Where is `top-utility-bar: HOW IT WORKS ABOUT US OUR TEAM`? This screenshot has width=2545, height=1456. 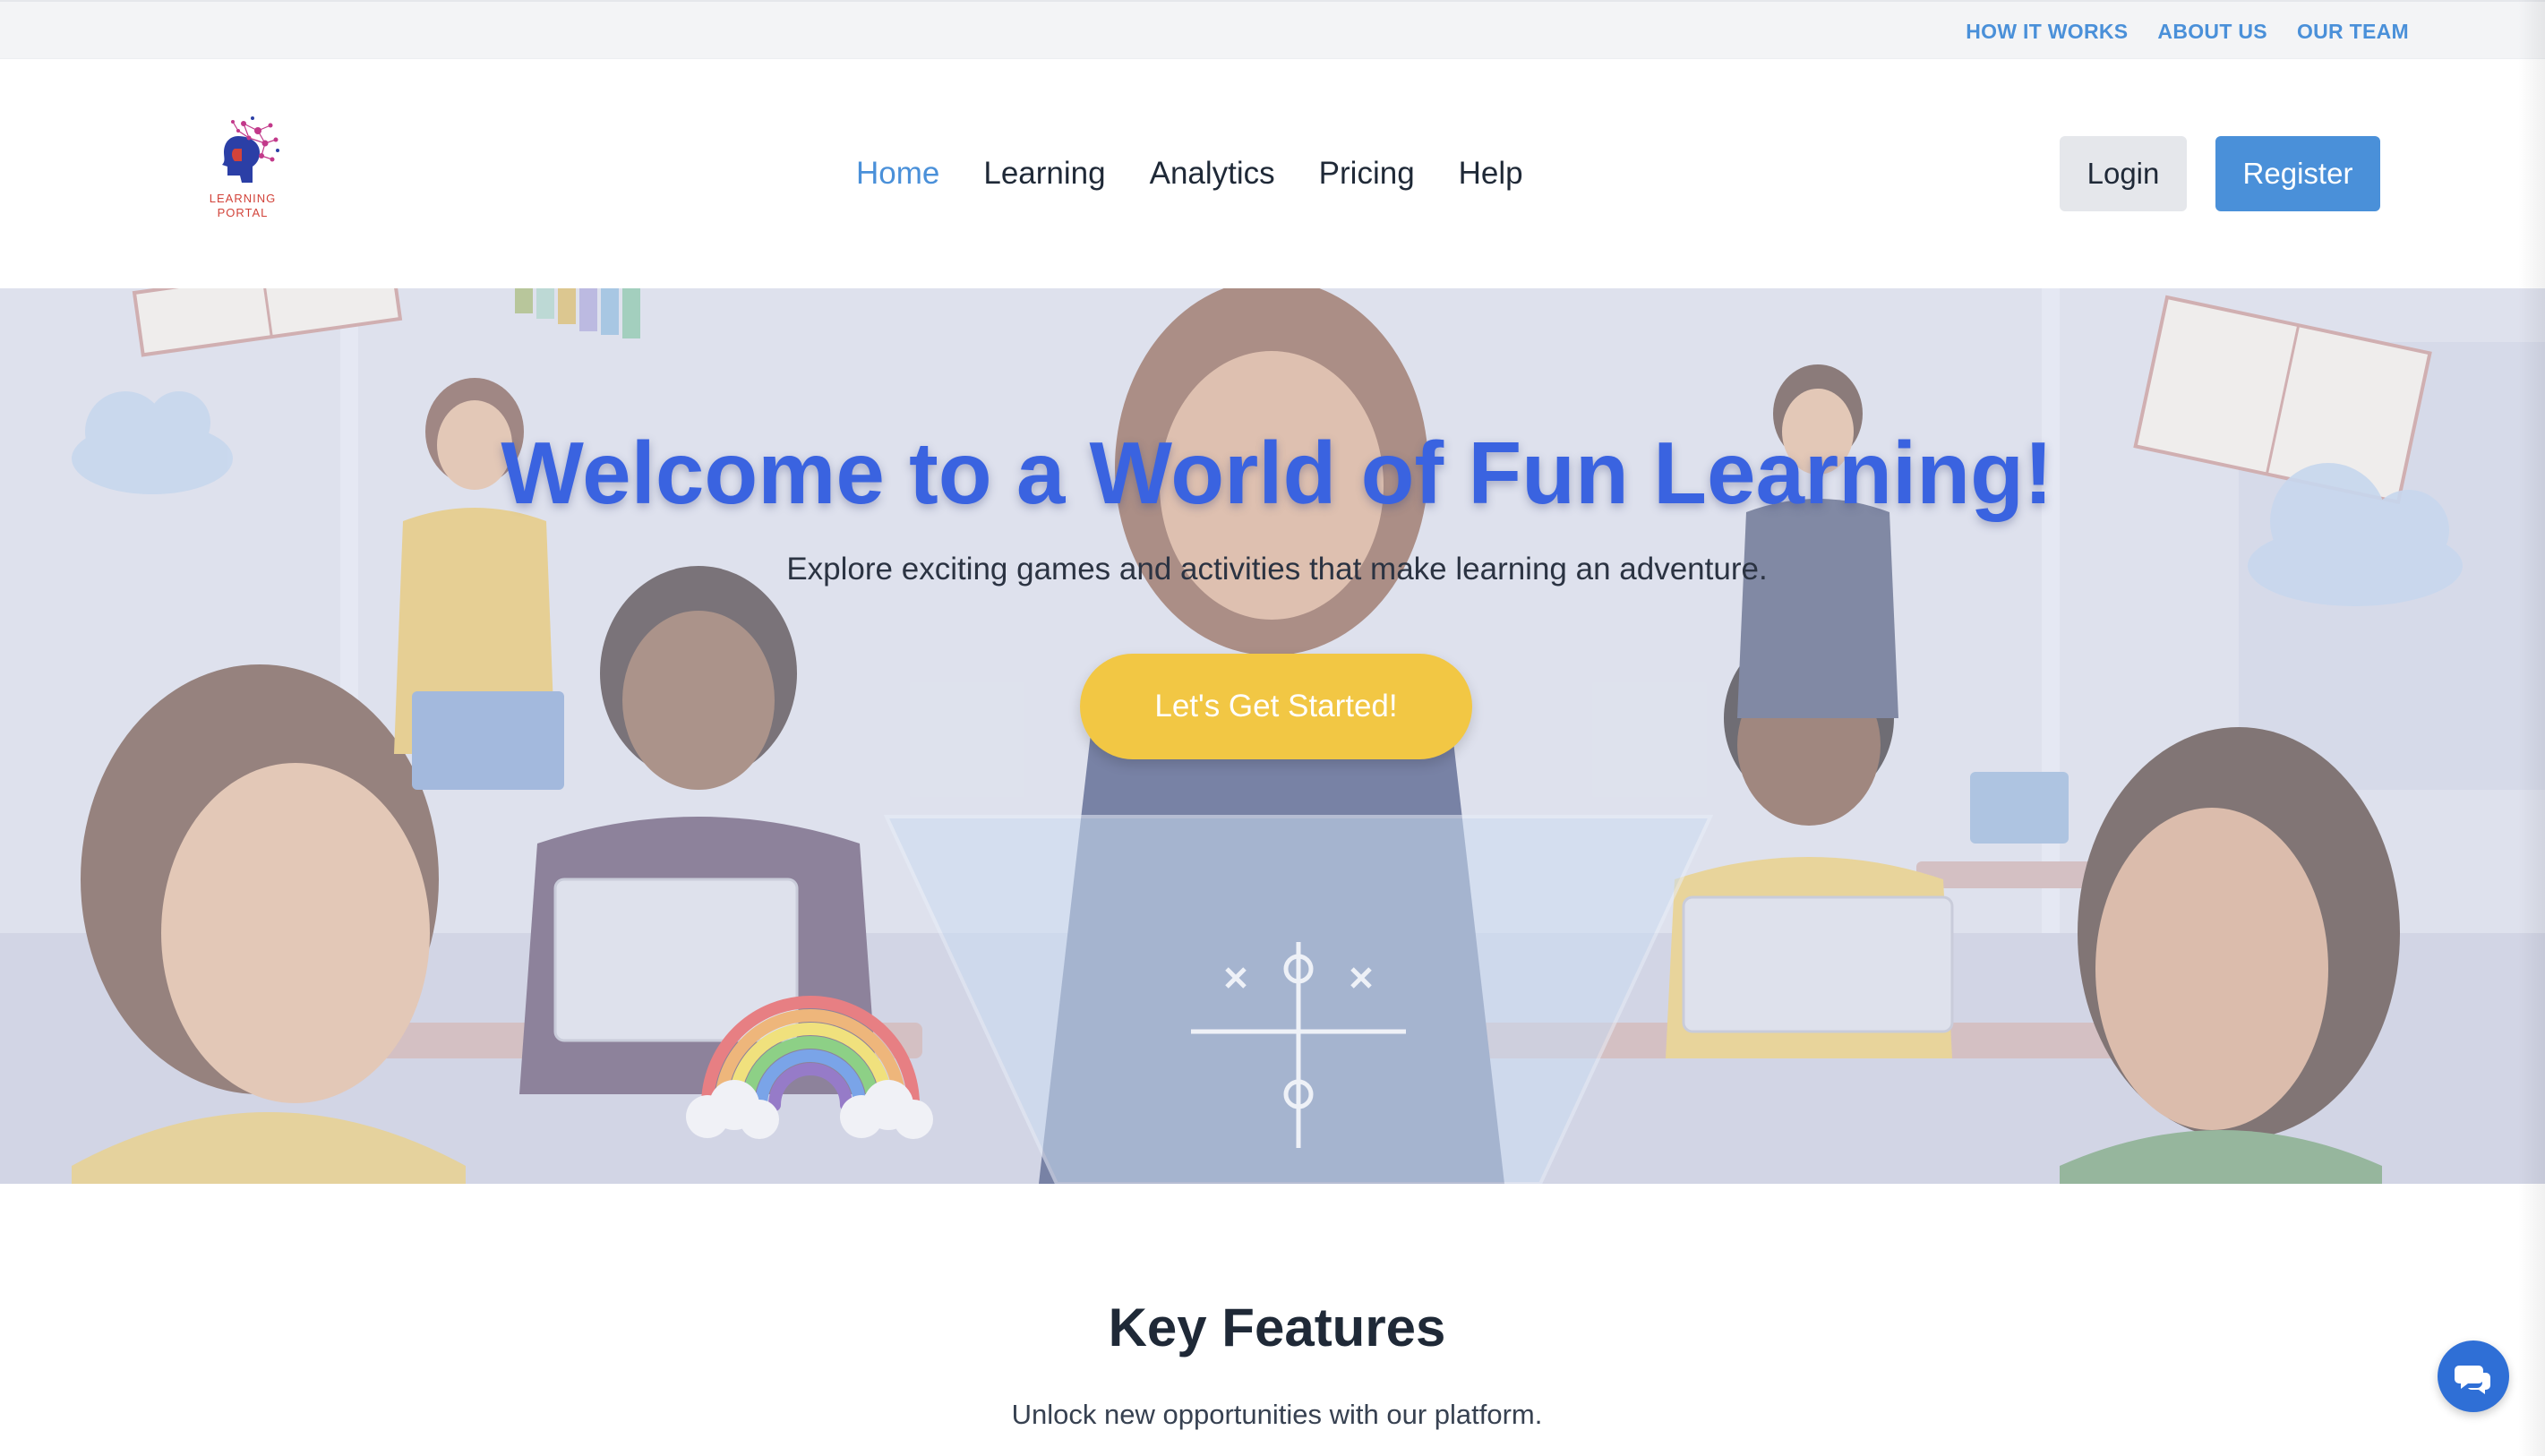 top-utility-bar: HOW IT WORKS ABOUT US OUR TEAM is located at coordinates (1272, 29).